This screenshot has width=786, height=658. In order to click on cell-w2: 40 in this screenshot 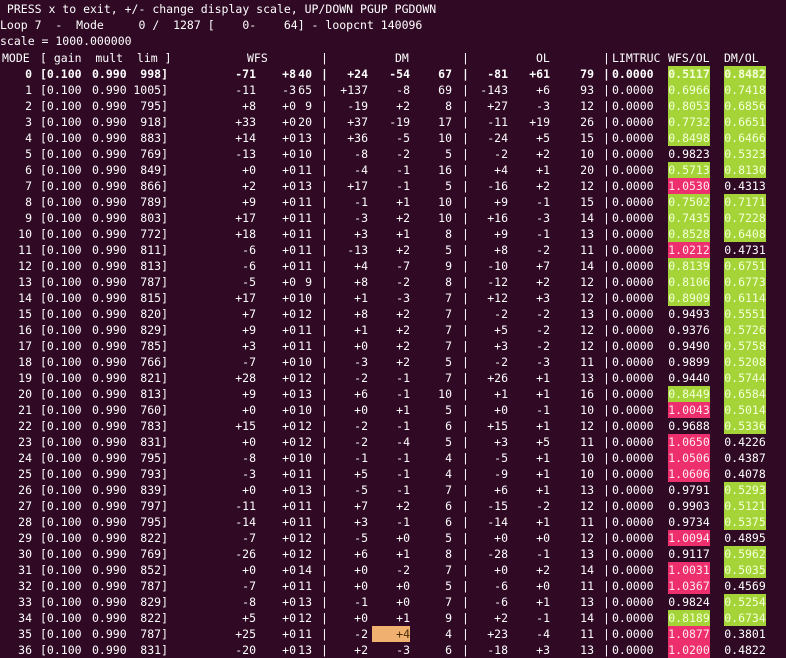, I will do `click(305, 74)`.